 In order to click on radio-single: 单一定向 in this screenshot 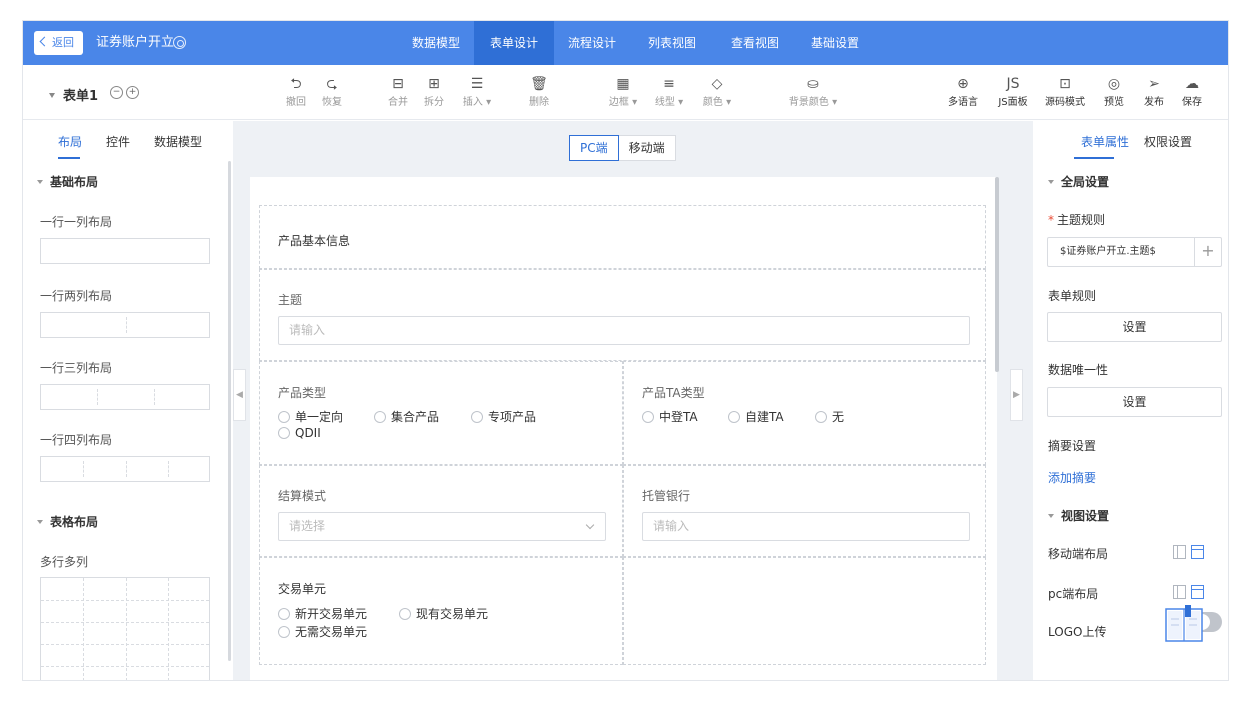, I will do `click(310, 416)`.